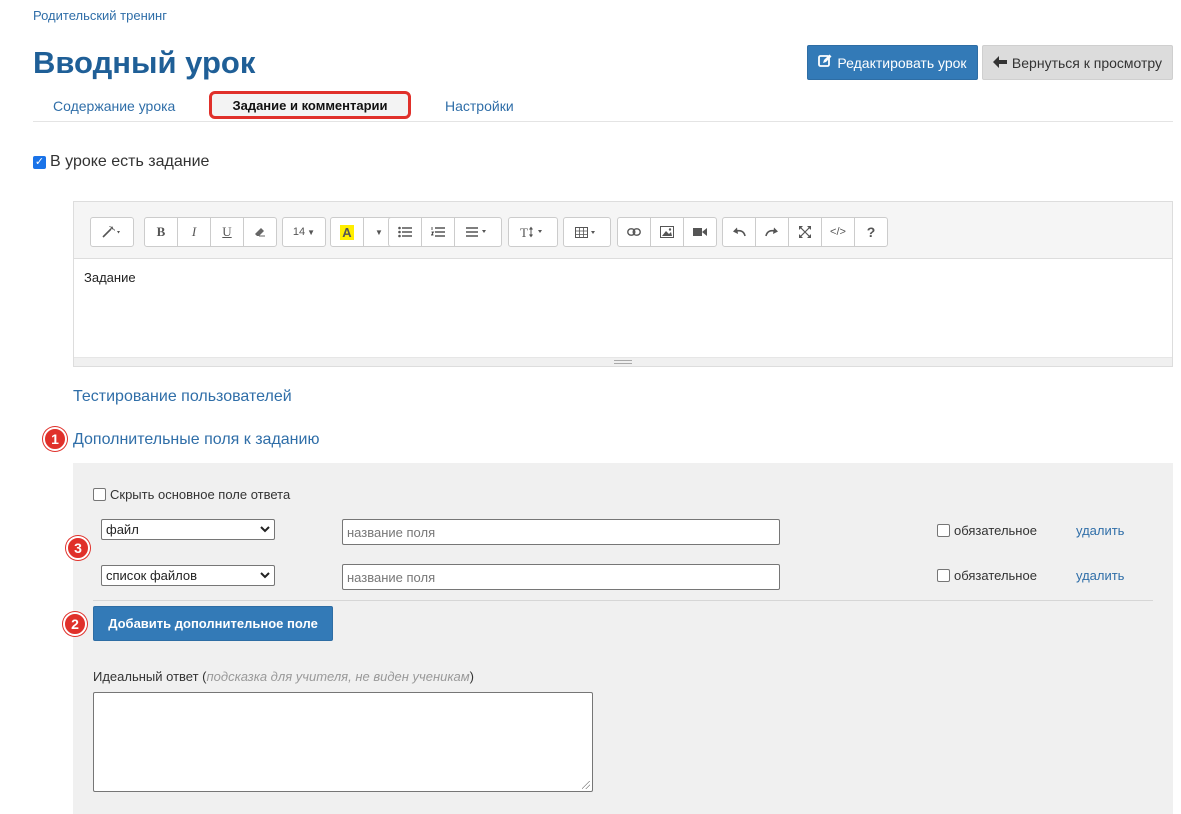  I want to click on table-icon, so click(587, 232).